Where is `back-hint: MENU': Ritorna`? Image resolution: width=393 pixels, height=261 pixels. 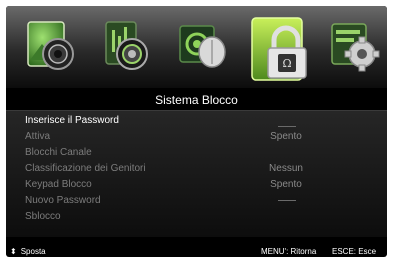
back-hint: MENU': Ritorna is located at coordinates (289, 251).